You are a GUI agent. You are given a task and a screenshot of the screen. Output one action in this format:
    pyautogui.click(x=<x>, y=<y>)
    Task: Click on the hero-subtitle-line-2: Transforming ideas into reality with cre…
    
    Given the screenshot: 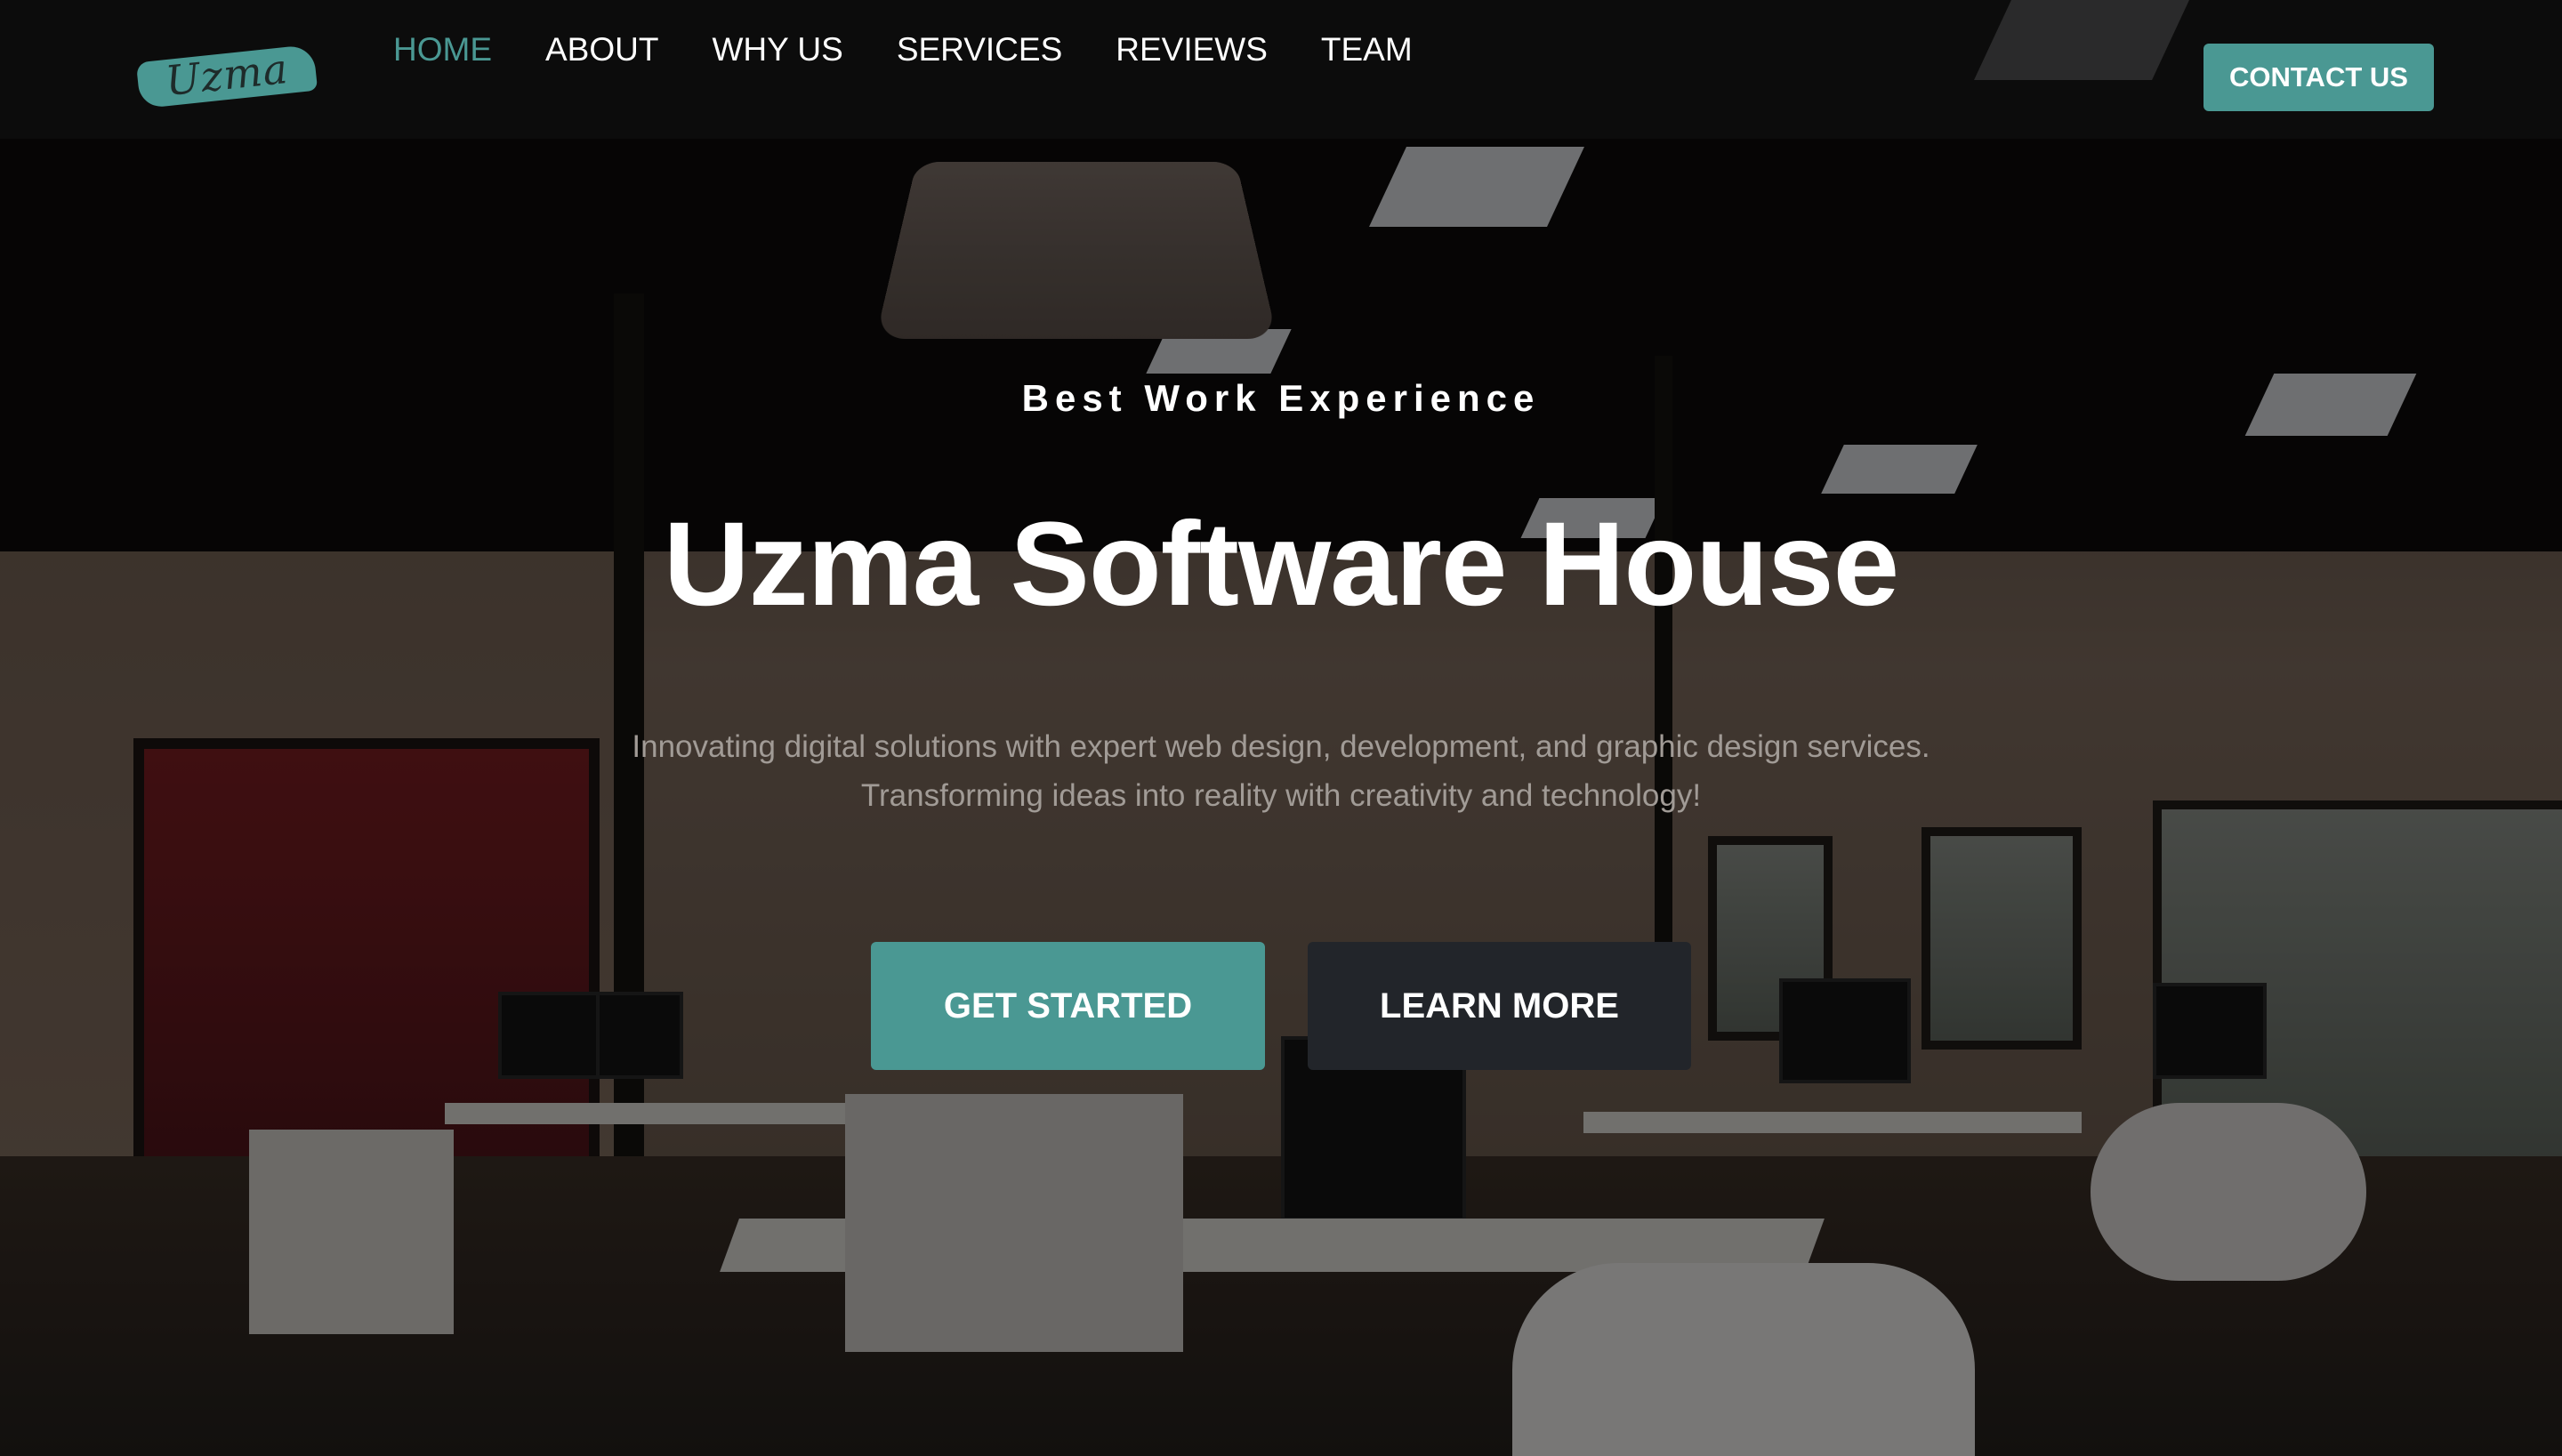 What is the action you would take?
    pyautogui.click(x=1281, y=795)
    